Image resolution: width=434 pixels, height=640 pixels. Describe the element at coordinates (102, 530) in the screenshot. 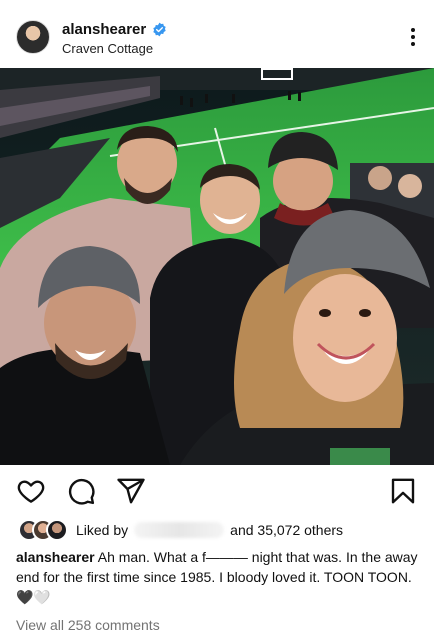

I see `liked-by-label: Liked by` at that location.